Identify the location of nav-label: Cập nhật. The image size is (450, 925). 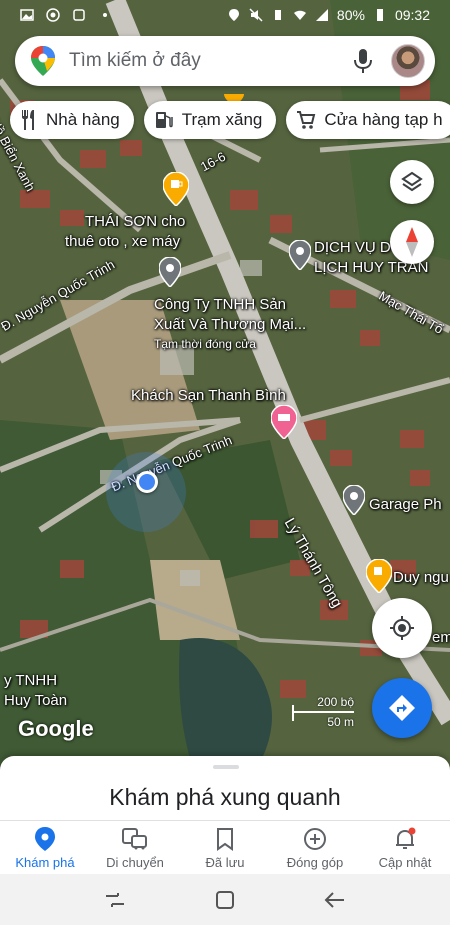
(405, 862).